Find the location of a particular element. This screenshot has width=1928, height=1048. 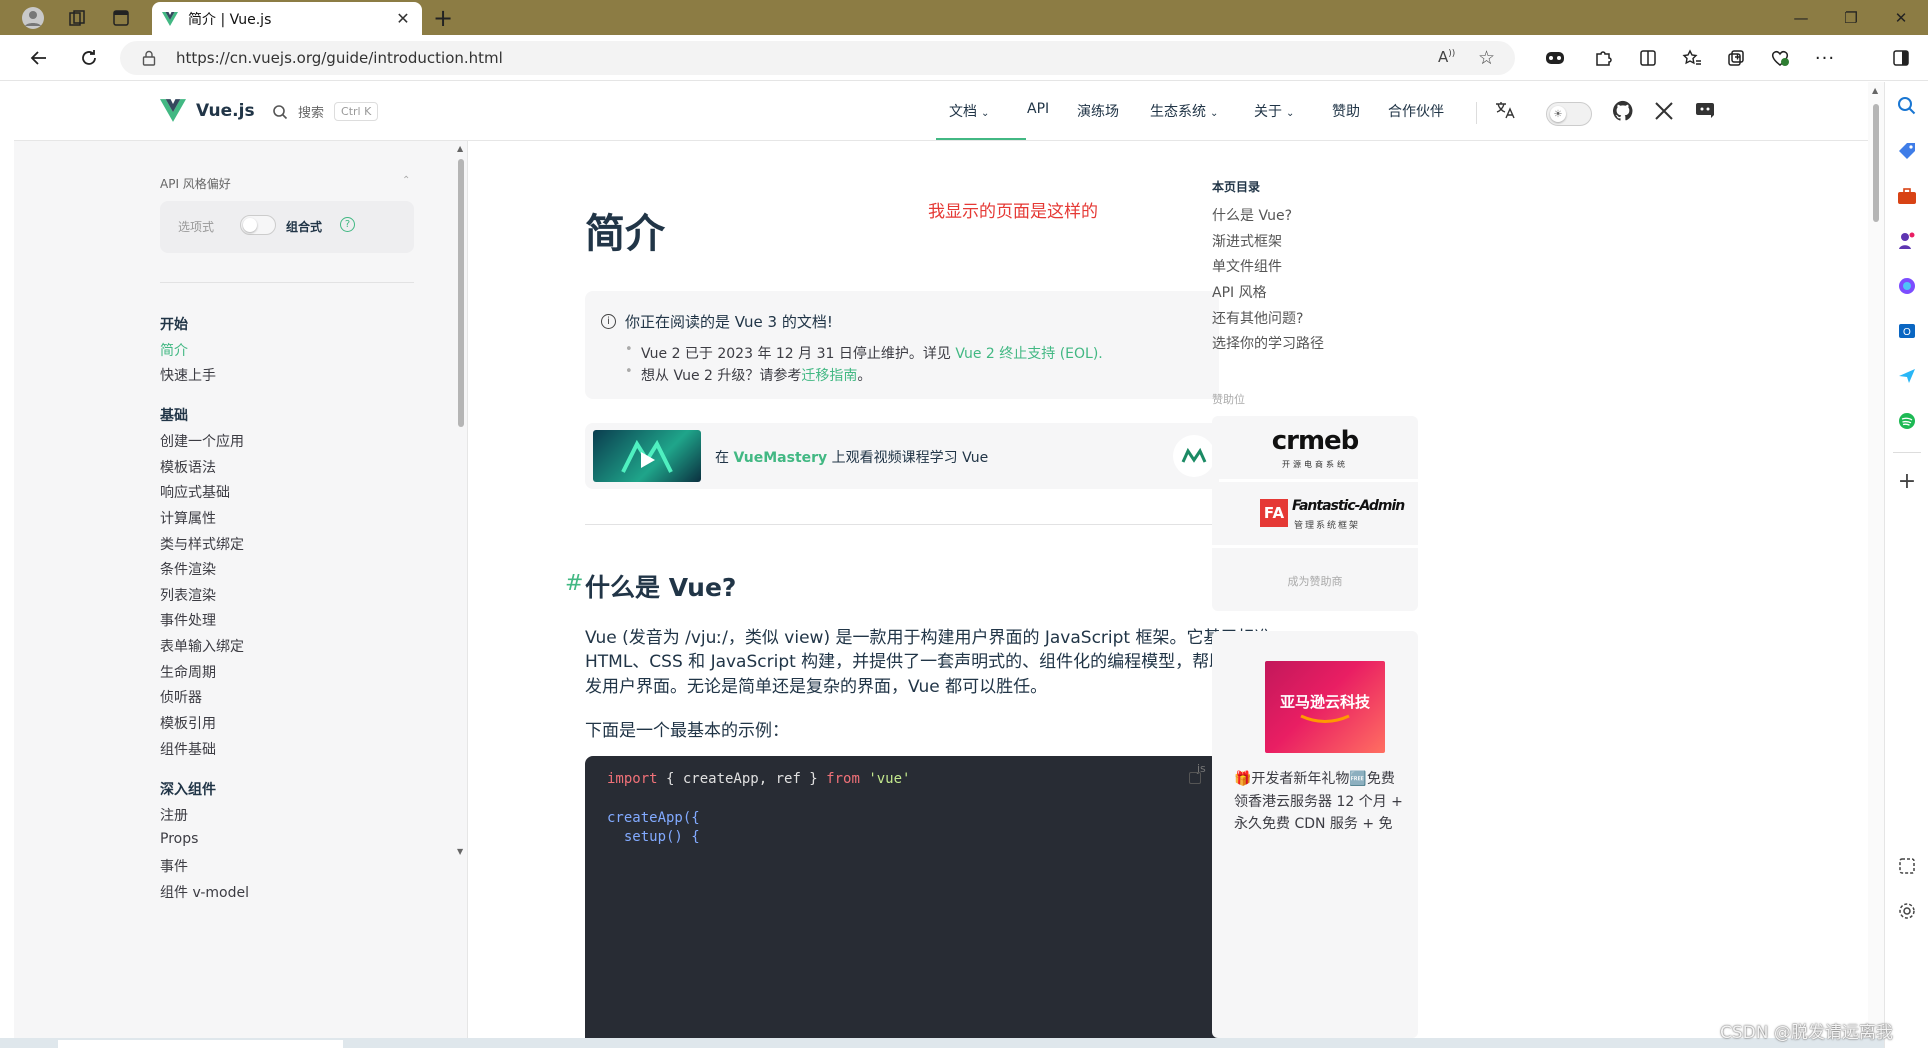

collections-icon is located at coordinates (77, 18).